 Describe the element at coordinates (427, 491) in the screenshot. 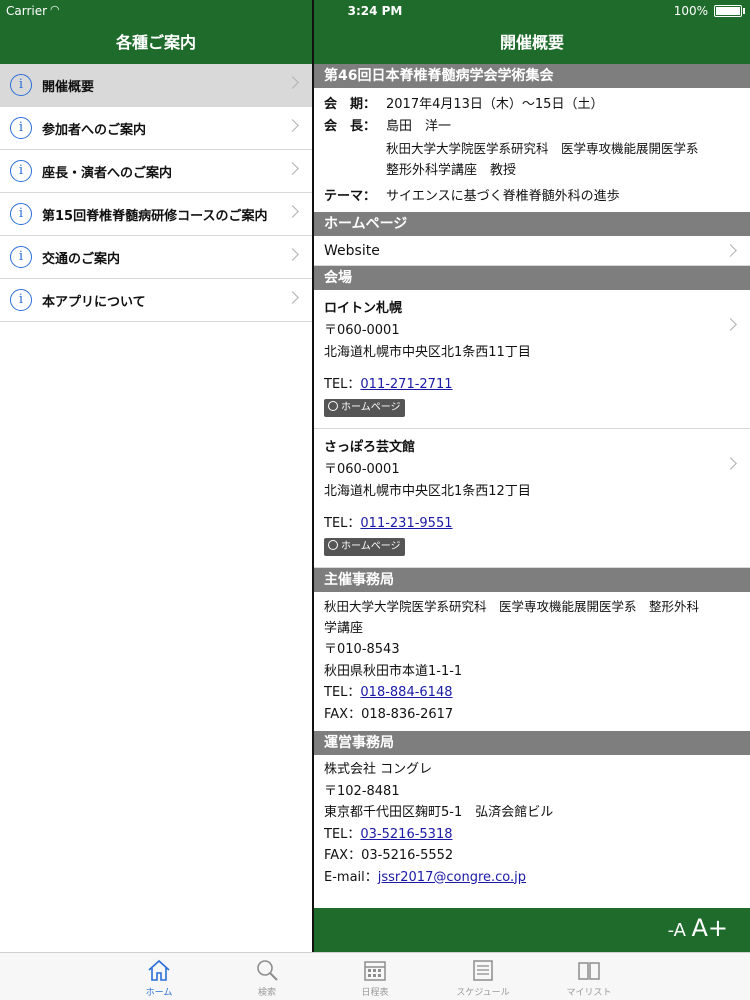

I see `venue-address: 北海道札幌市中央区北1条西12丁目` at that location.